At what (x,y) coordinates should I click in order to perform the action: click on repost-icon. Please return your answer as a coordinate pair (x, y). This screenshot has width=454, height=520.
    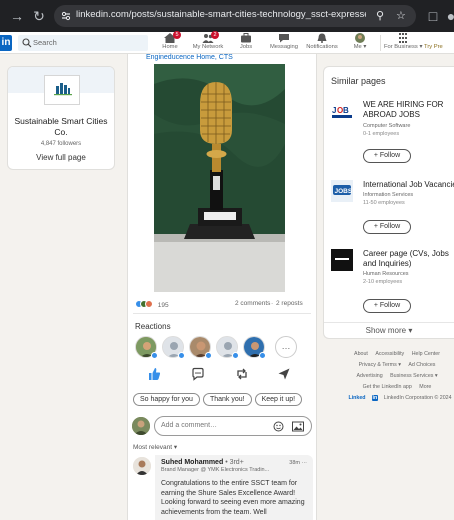
    Looking at the image, I should click on (242, 374).